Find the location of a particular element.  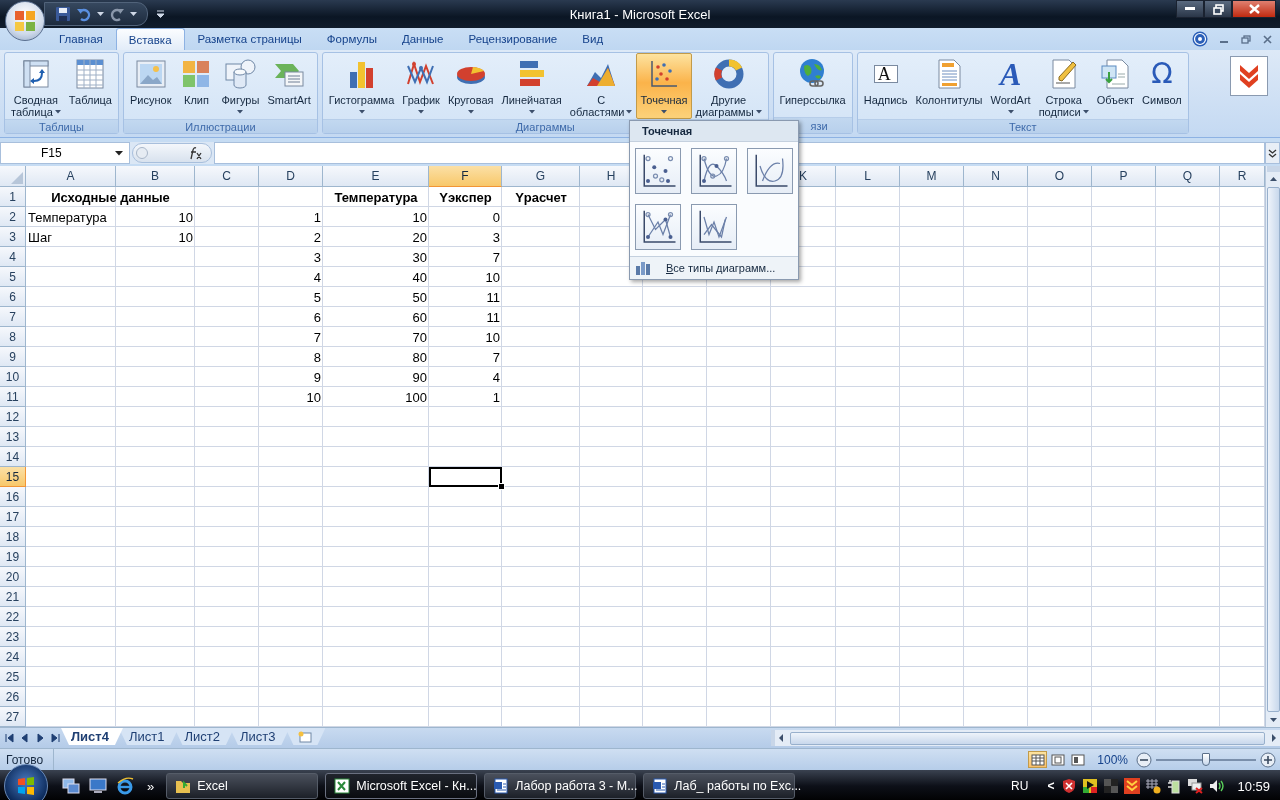

ribbon-tab: Вставка is located at coordinates (150, 39).